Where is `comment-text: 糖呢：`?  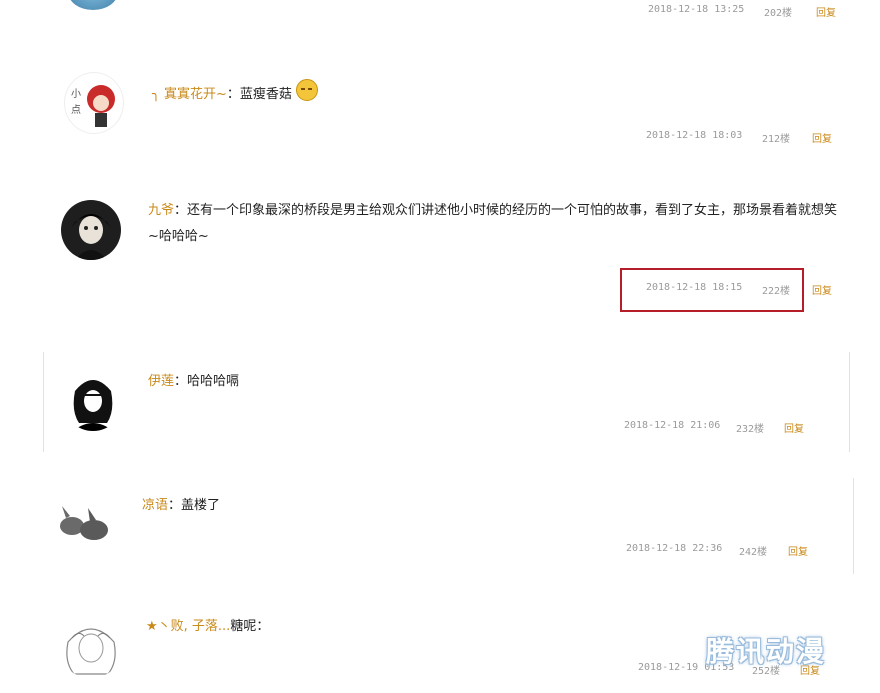 comment-text: 糖呢： is located at coordinates (250, 626).